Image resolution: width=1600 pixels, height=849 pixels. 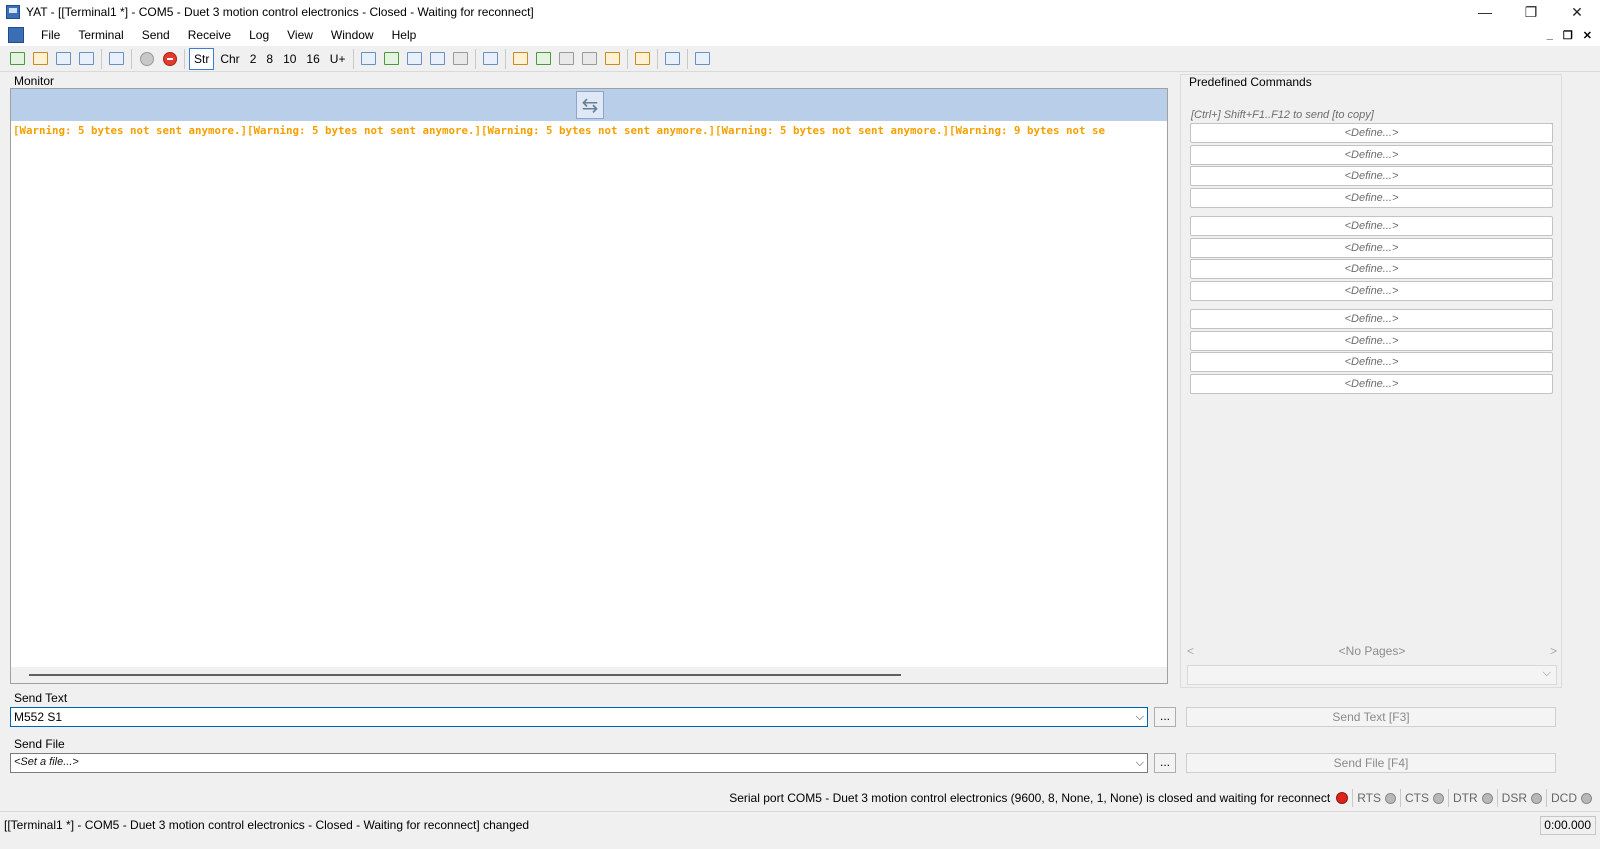 I want to click on previous-page-button: <, so click(x=1190, y=651).